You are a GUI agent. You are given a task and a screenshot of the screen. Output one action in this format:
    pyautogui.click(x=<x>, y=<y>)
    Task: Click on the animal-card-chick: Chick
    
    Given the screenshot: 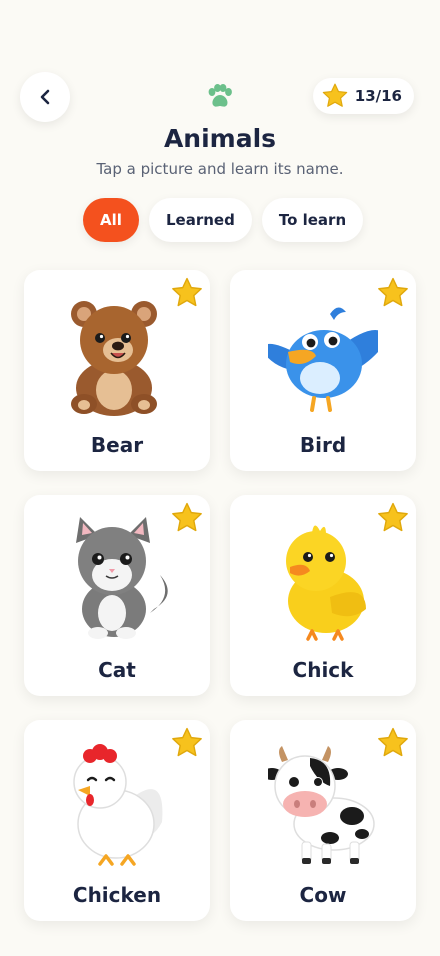 What is the action you would take?
    pyautogui.click(x=323, y=595)
    